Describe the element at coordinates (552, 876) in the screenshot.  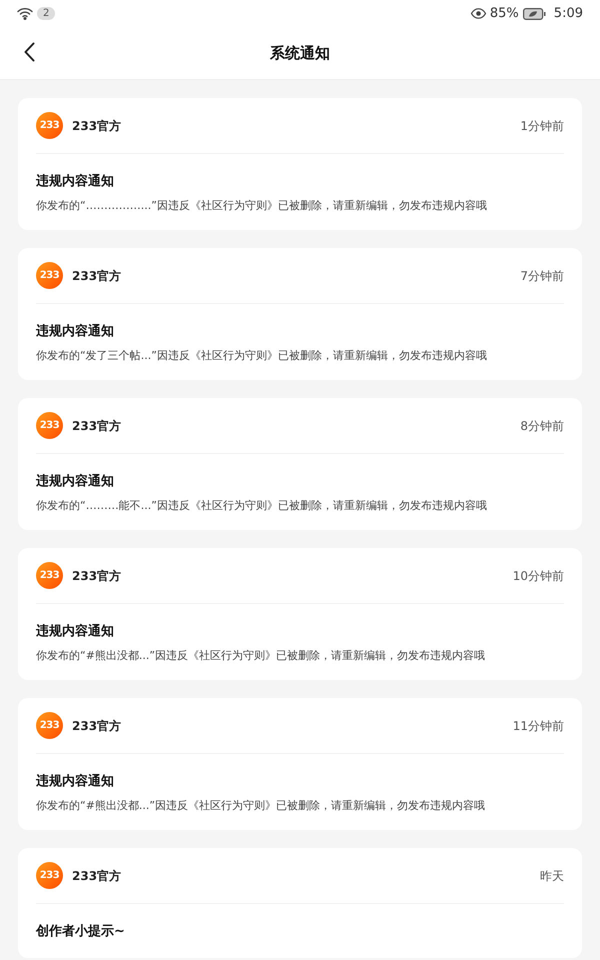
I see `notification-time: 昨天` at that location.